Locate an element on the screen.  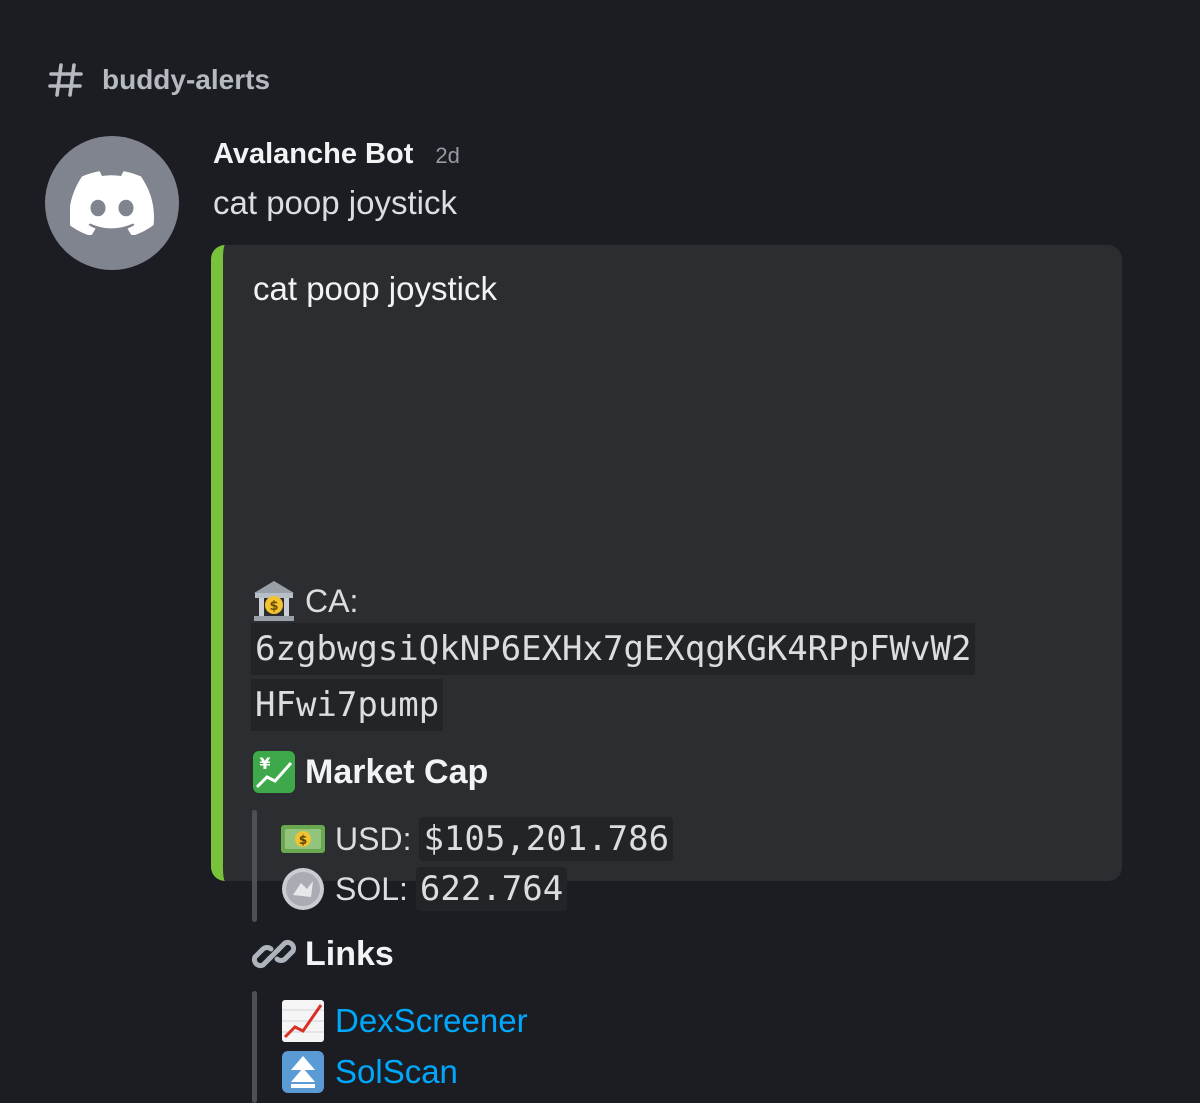
links-heading: Links is located at coordinates (322, 954).